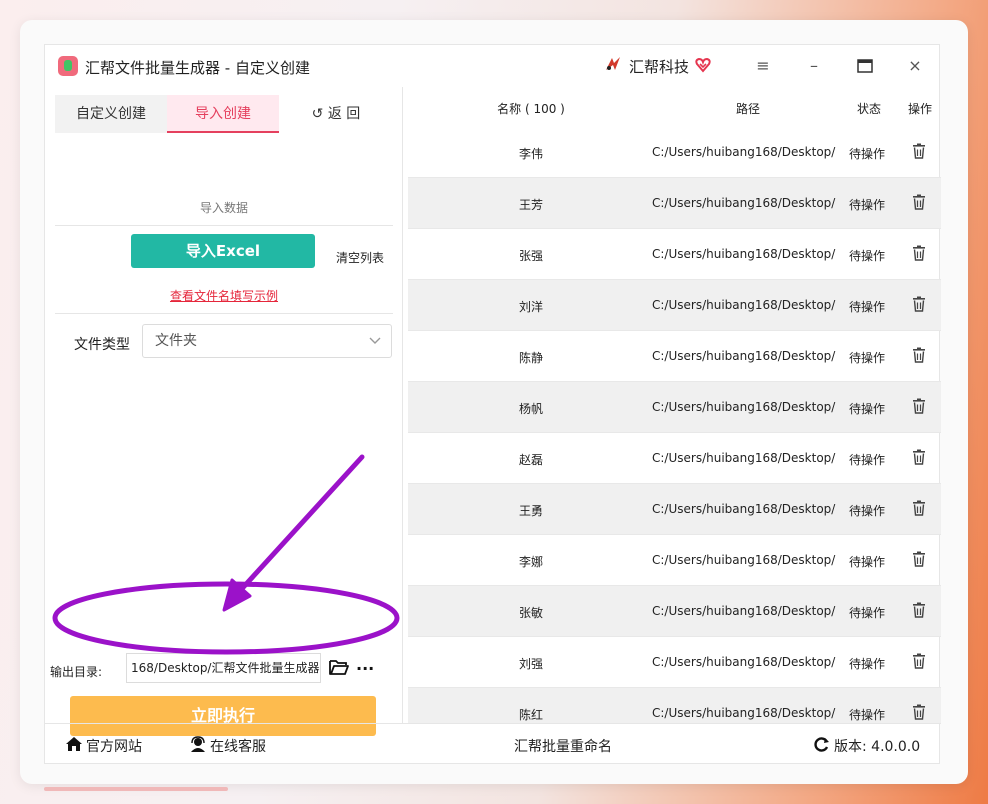  What do you see at coordinates (531, 109) in the screenshot?
I see `header-name: 名称 ( 100 )` at bounding box center [531, 109].